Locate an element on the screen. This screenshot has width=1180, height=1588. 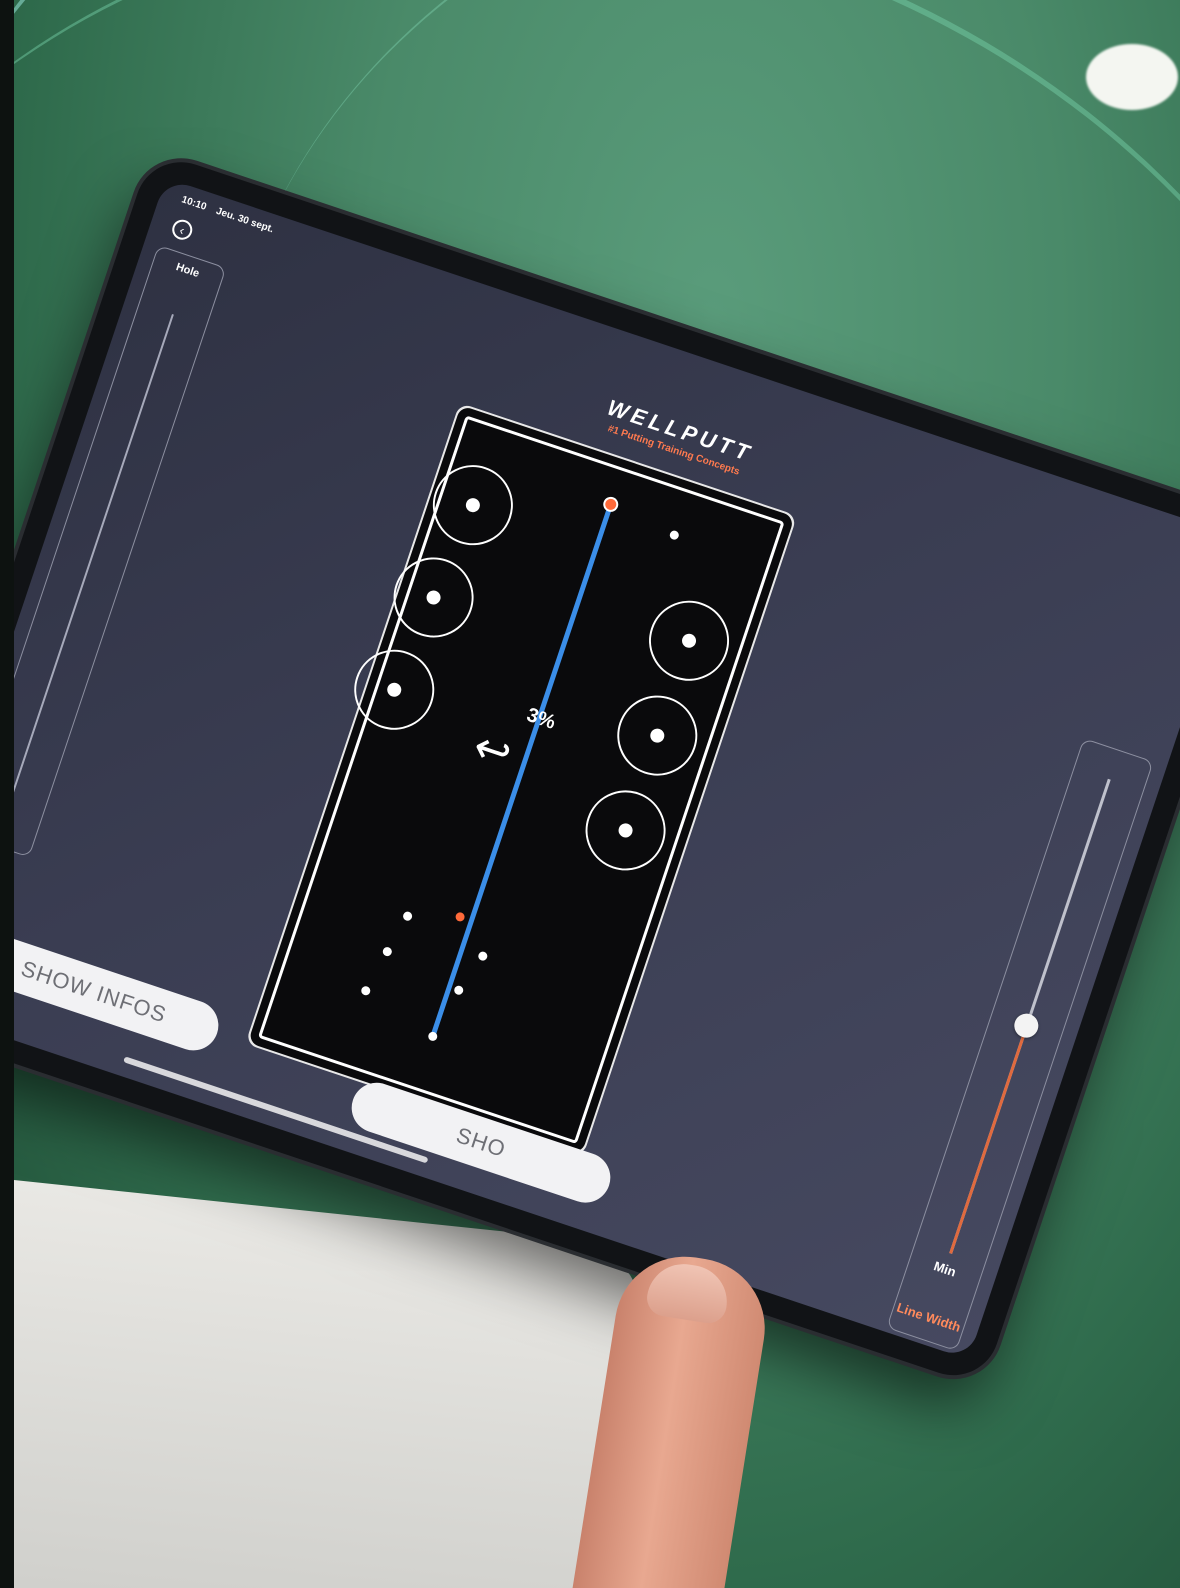
line-width-slider-fill is located at coordinates (989, 1139).